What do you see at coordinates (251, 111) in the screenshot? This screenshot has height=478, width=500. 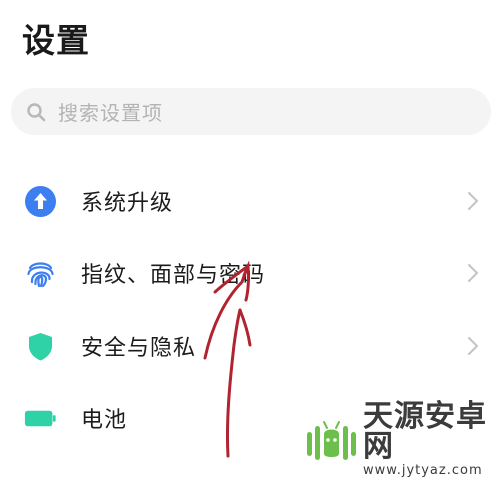 I see `search-bar: 搜索设置项` at bounding box center [251, 111].